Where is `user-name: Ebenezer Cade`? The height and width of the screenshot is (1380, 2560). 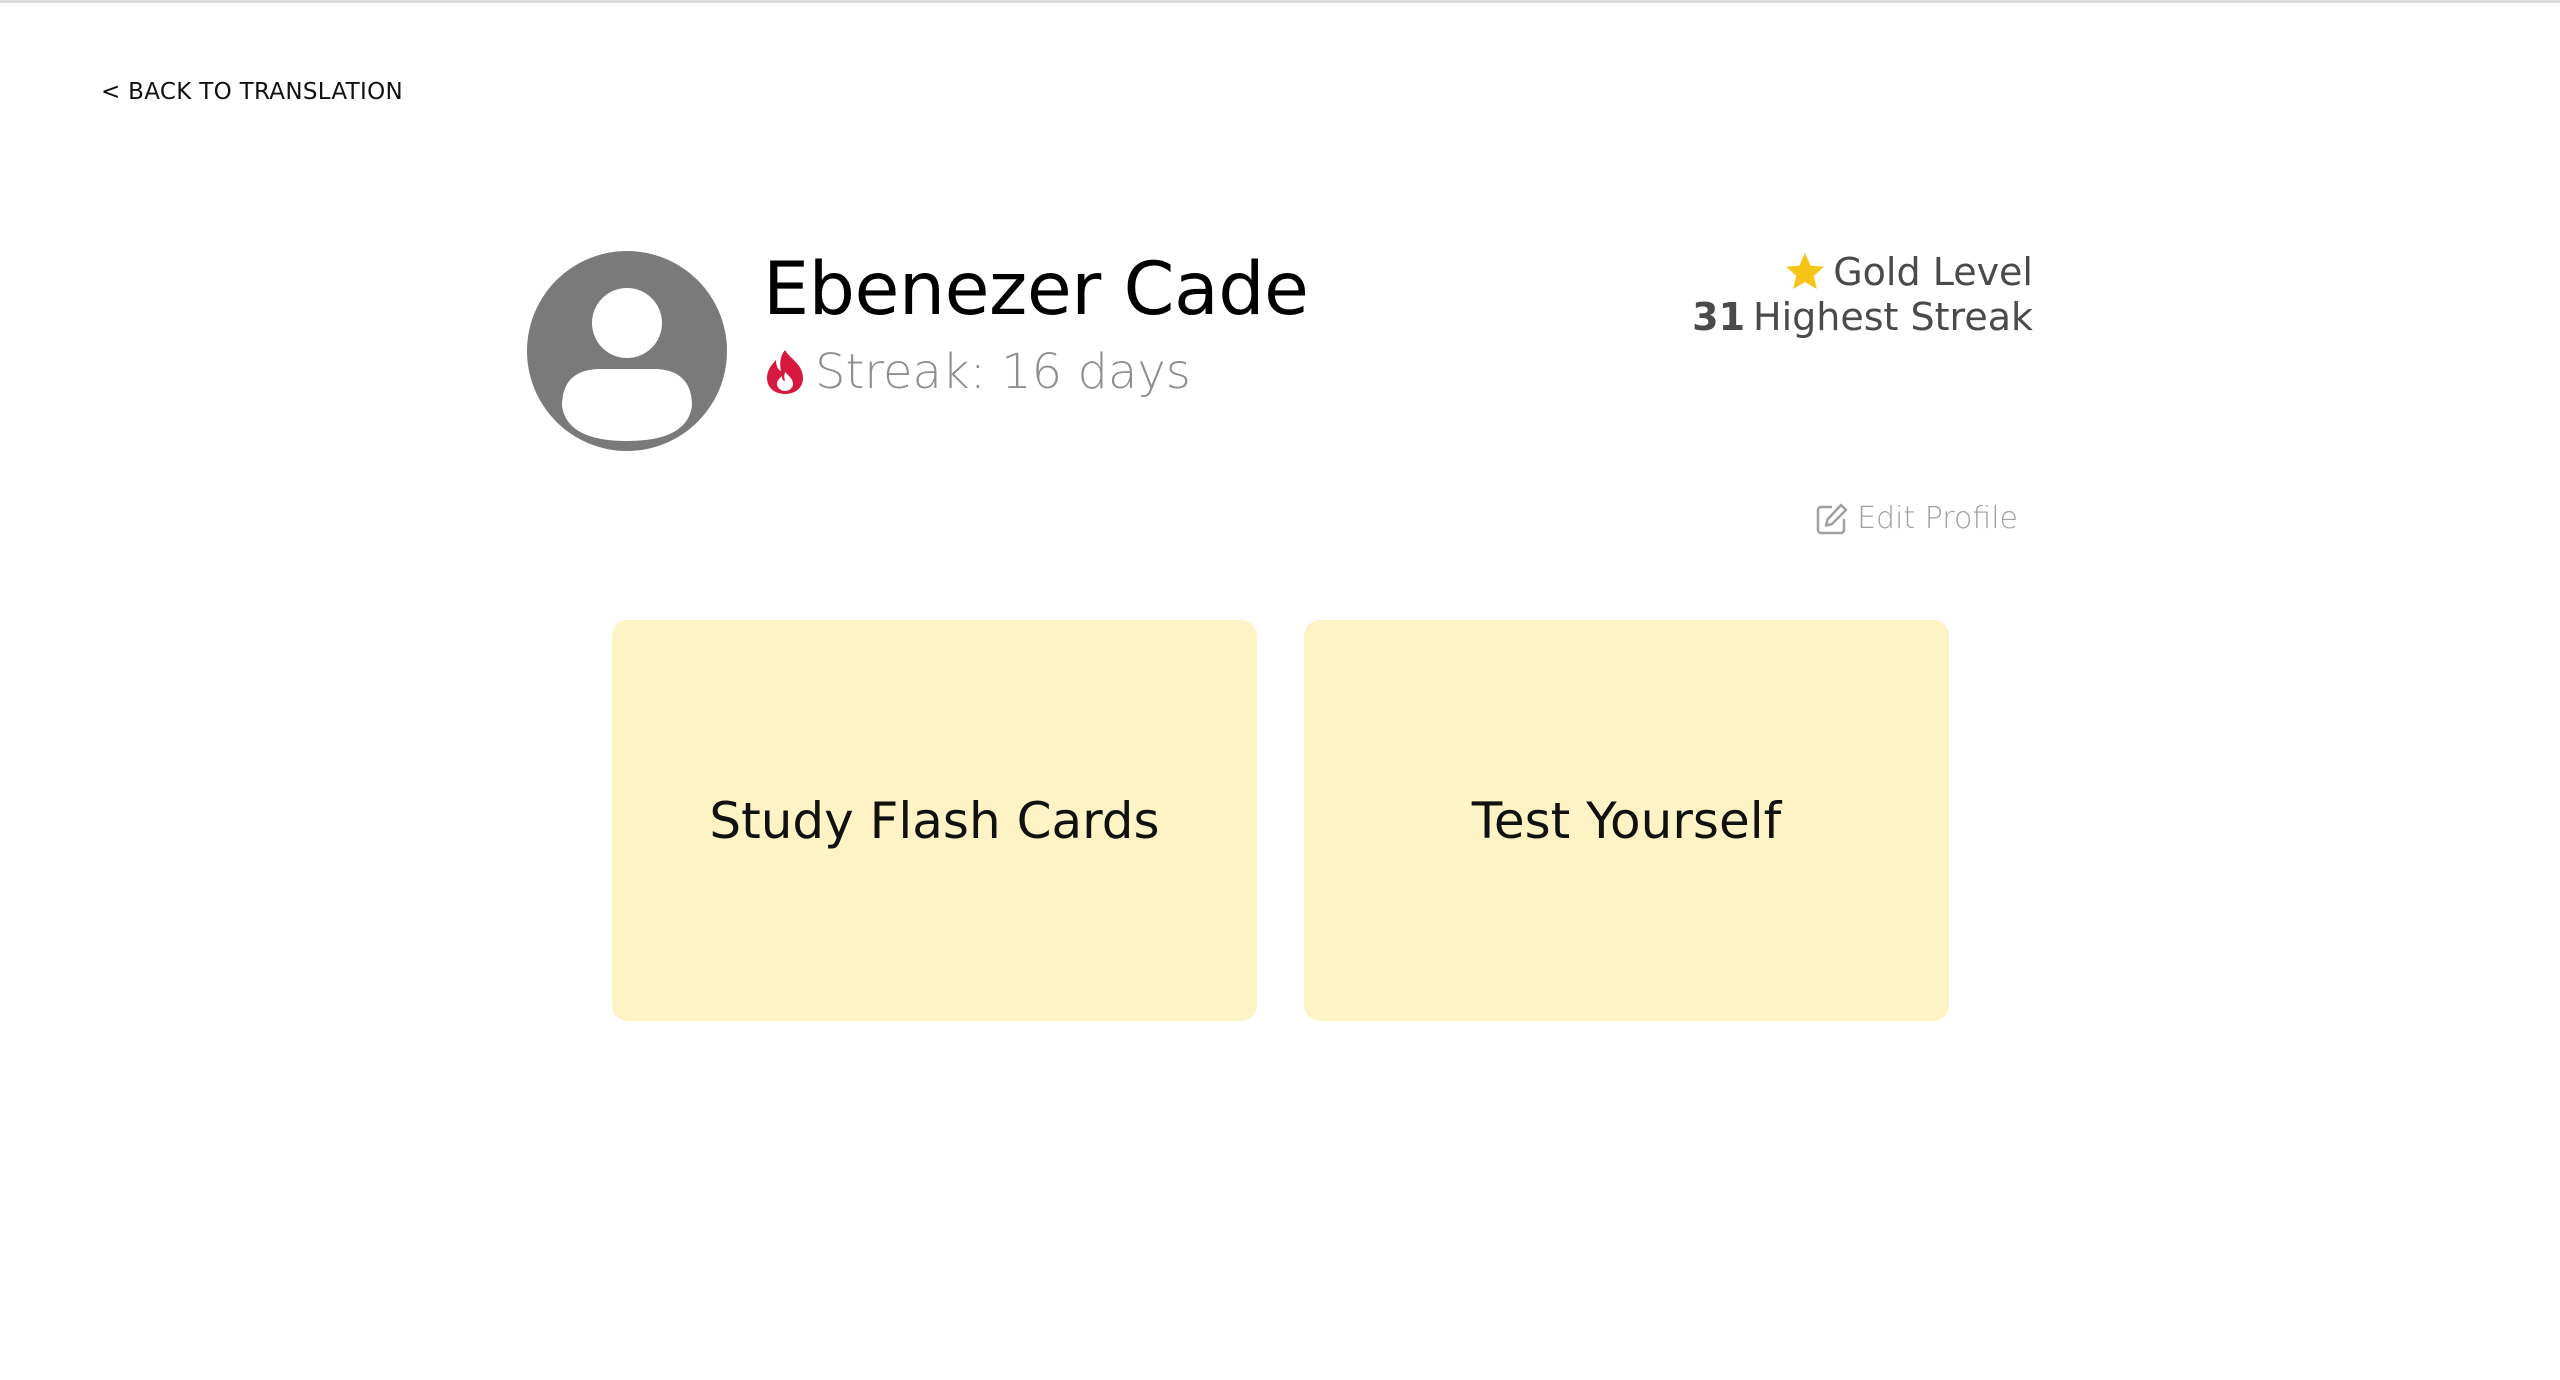 user-name: Ebenezer Cade is located at coordinates (1036, 289).